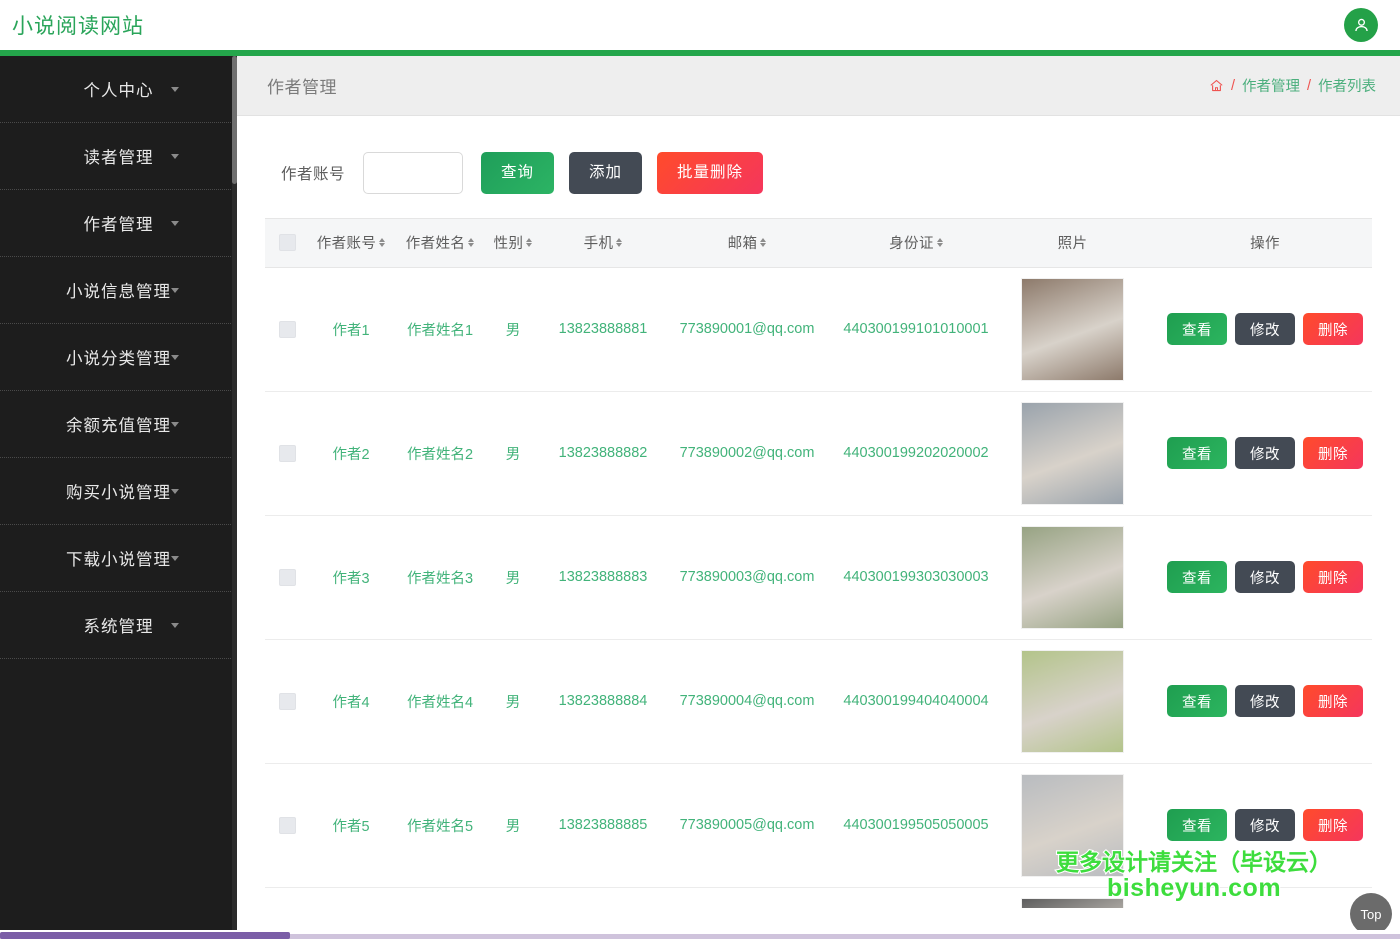 The image size is (1400, 939). I want to click on cell-id-card: 440300199404040004, so click(916, 701).